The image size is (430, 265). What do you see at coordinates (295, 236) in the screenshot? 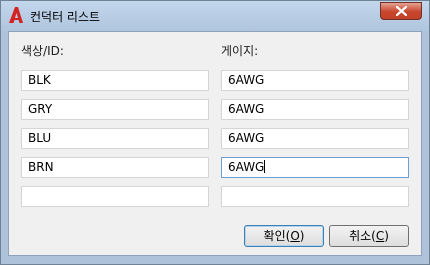
I see `ok-mnemonic: O` at bounding box center [295, 236].